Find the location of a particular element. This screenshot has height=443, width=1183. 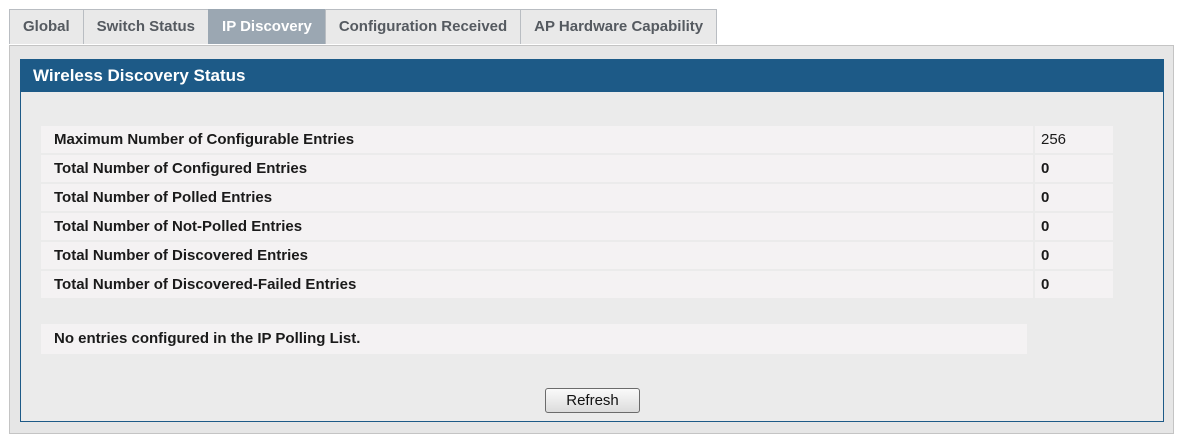

row-label: Total Number of Polled Entries is located at coordinates (537, 197).